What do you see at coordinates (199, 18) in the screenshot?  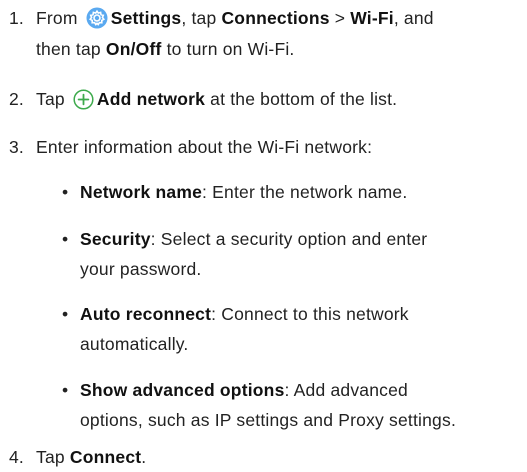 I see `step-text: , tap` at bounding box center [199, 18].